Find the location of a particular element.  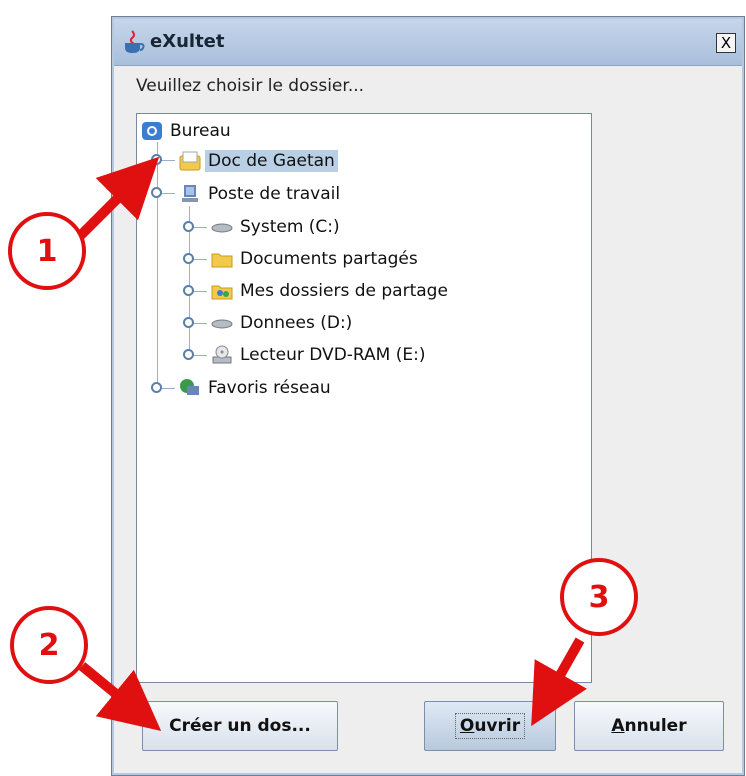

callout-1: 1 is located at coordinates (47, 251).